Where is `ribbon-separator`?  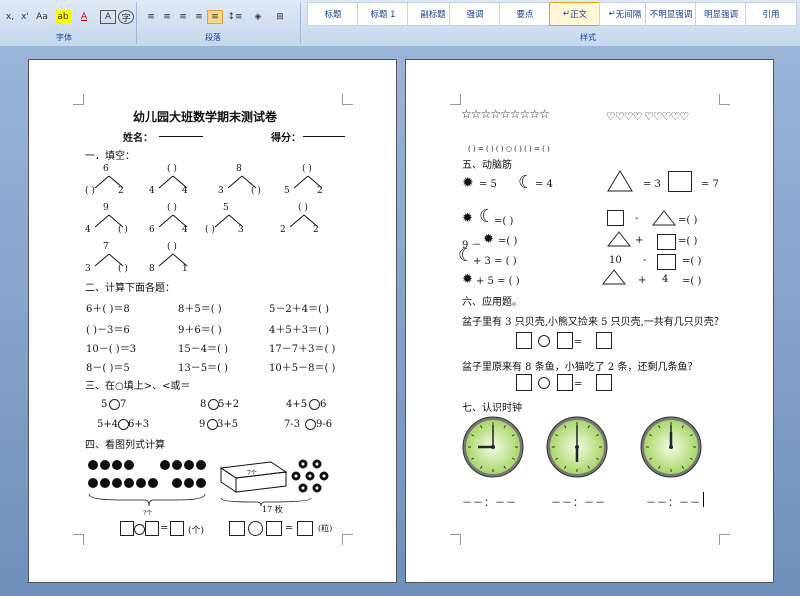 ribbon-separator is located at coordinates (136, 23).